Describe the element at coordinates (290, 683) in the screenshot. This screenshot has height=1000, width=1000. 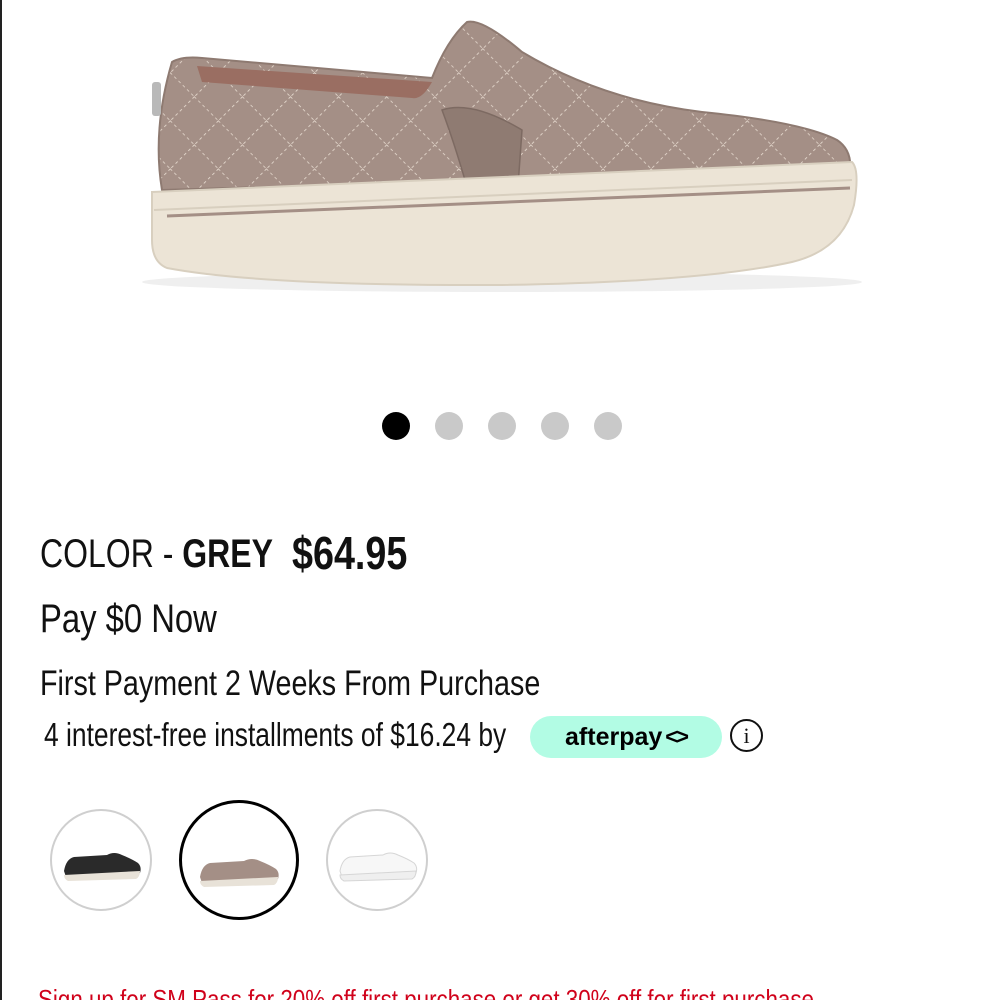
I see `first-payment-text: First Payment 2 Weeks From Purchase` at that location.